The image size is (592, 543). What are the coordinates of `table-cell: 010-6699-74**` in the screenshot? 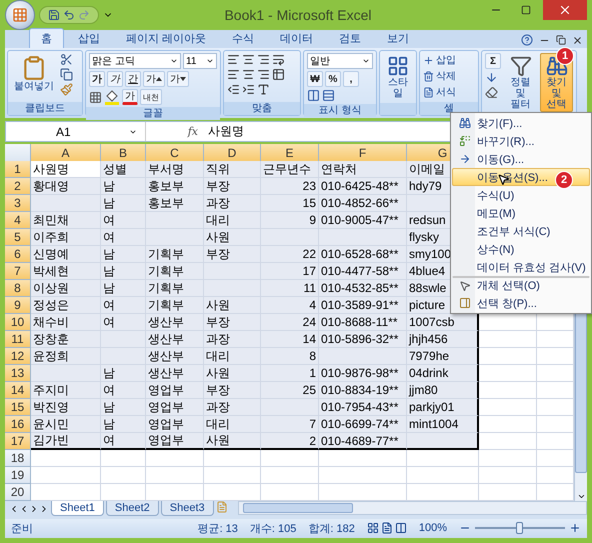 It's located at (363, 425).